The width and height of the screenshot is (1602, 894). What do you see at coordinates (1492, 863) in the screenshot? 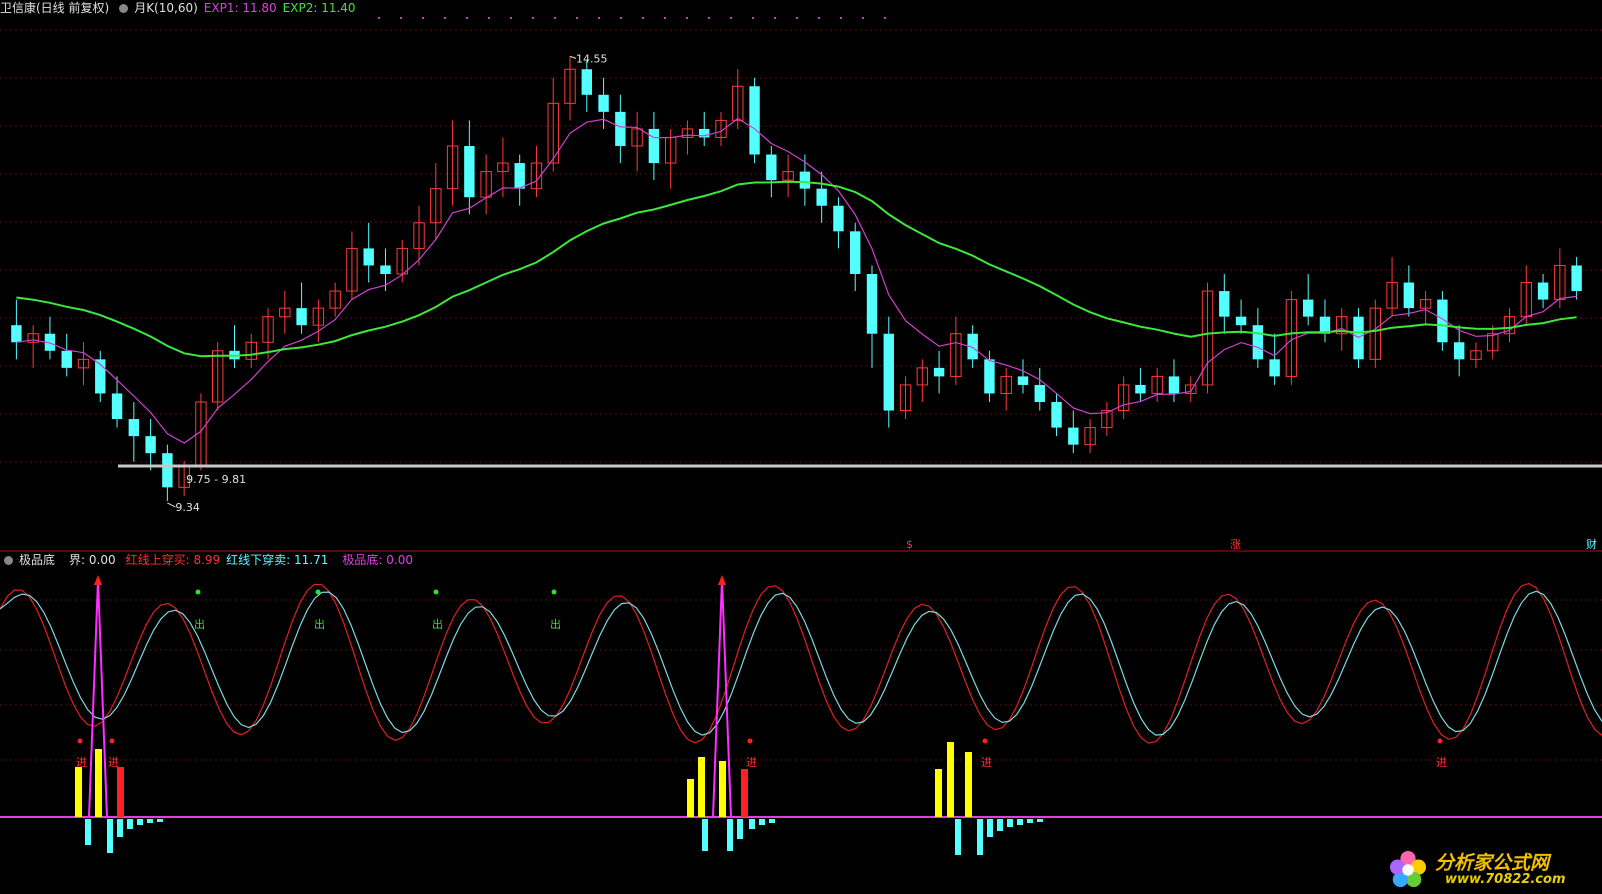
I see `watermark-title: 分析家公式网` at bounding box center [1492, 863].